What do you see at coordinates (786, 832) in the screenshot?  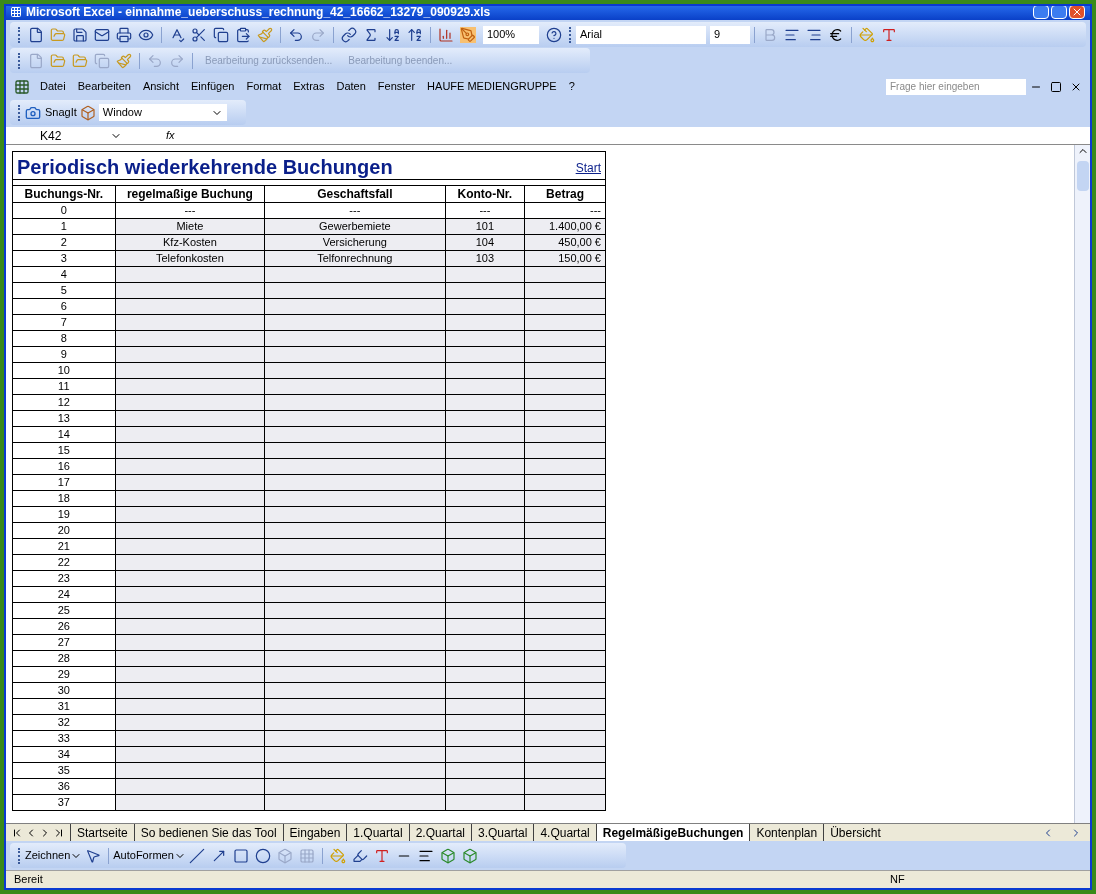 I see `sheet-tab: Kontenplan` at bounding box center [786, 832].